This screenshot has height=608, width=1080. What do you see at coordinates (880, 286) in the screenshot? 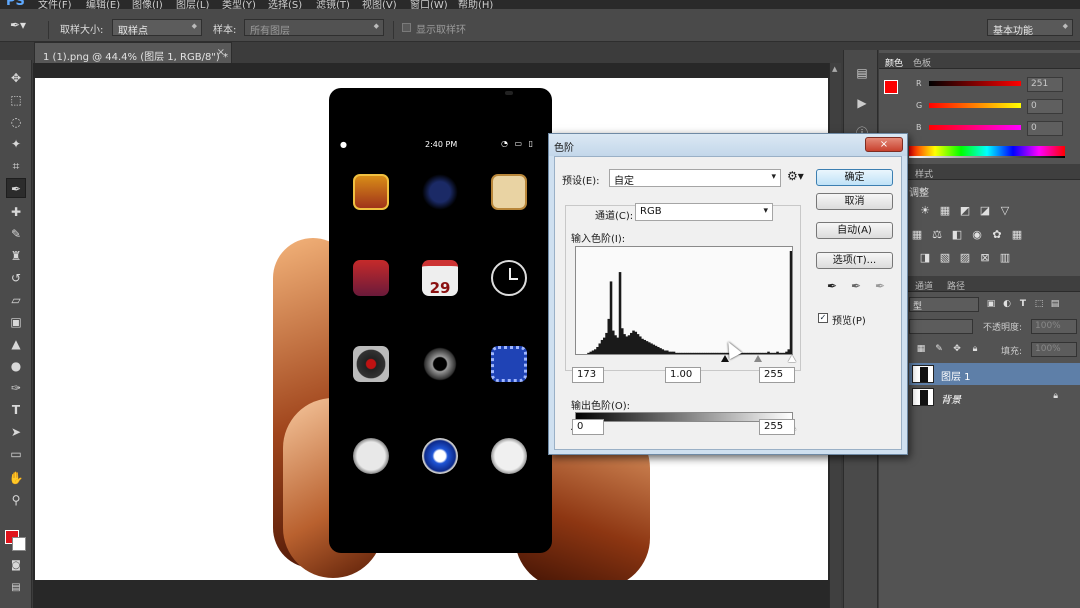
I see `white-eyedropper-icon: ✒` at bounding box center [880, 286].